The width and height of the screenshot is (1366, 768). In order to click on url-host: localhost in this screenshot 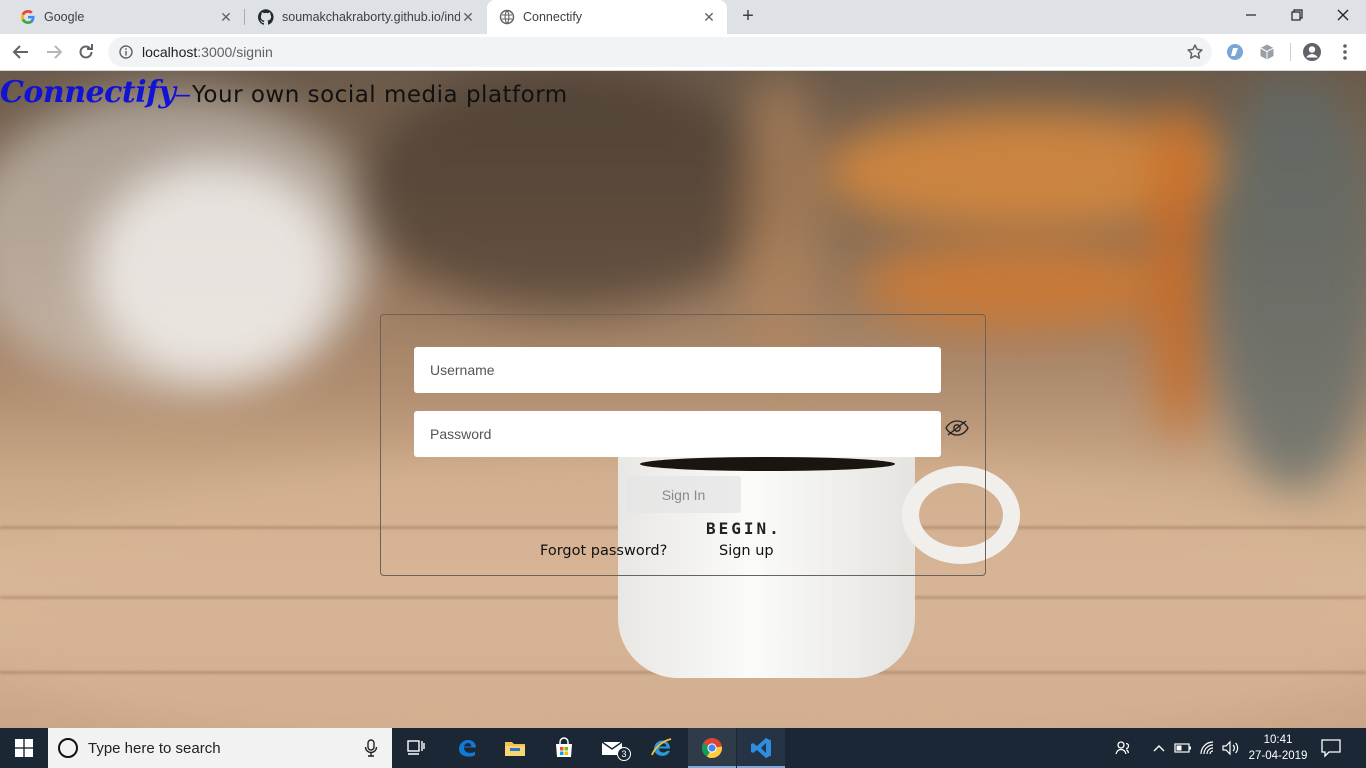, I will do `click(170, 52)`.